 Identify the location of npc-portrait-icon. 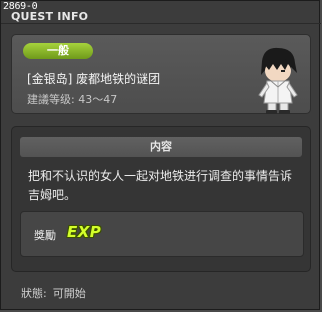
(276, 79).